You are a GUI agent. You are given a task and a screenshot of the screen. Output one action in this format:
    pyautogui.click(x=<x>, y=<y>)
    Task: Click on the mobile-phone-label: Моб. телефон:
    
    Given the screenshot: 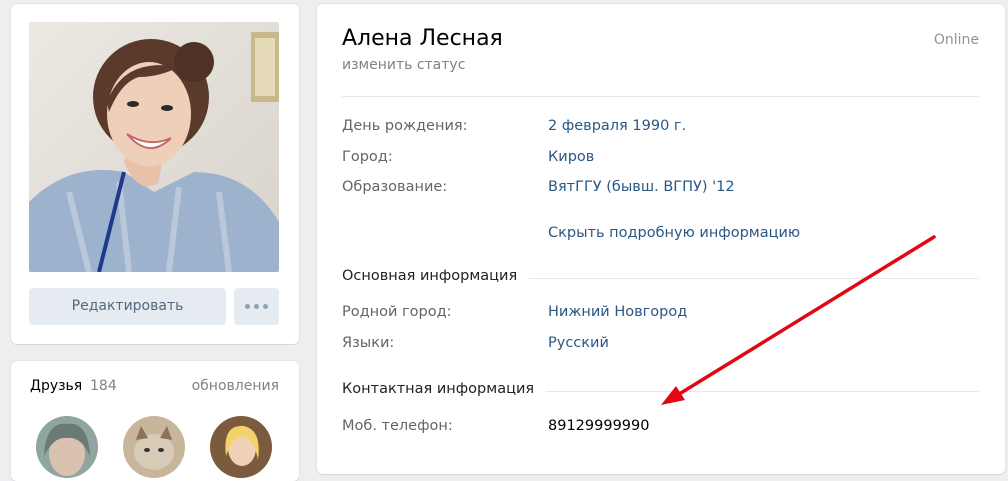 What is the action you would take?
    pyautogui.click(x=397, y=426)
    